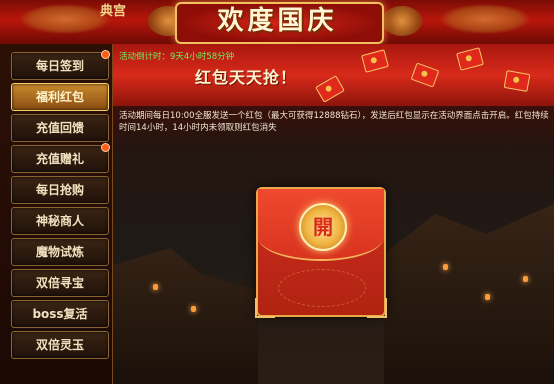  I want to click on sidebar-item-label: 充值回馈, so click(59, 128).